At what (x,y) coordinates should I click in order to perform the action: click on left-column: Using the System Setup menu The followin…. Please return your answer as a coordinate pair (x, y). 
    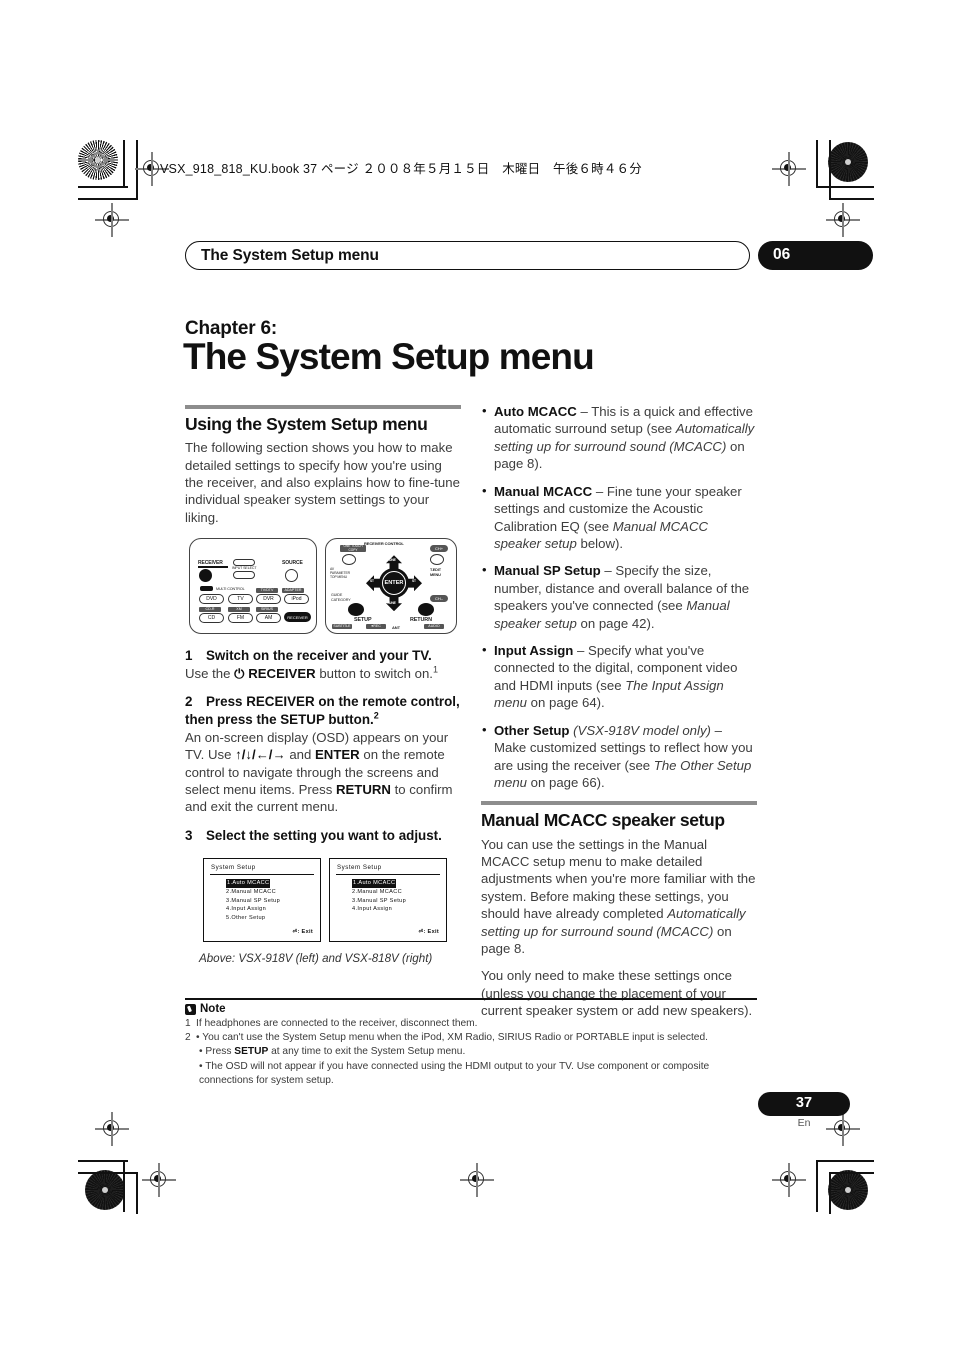
    Looking at the image, I should click on (323, 686).